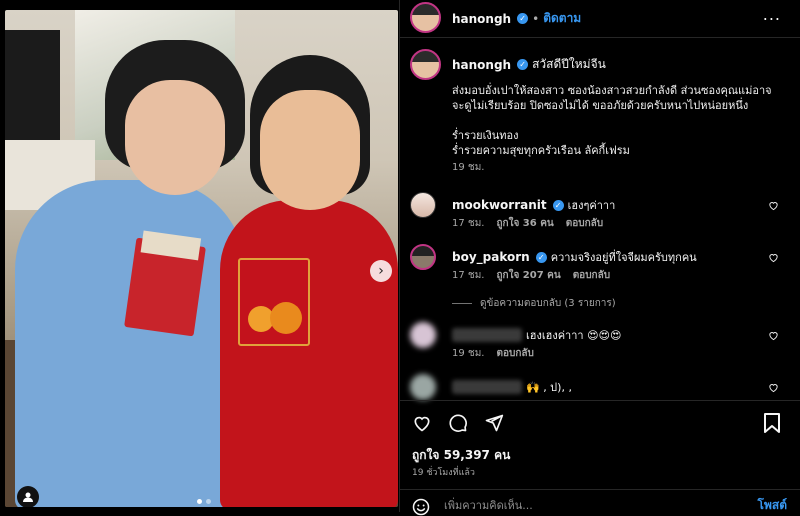 Image resolution: width=800 pixels, height=516 pixels. Describe the element at coordinates (772, 505) in the screenshot. I see `post-comment-button: โพสต์` at that location.